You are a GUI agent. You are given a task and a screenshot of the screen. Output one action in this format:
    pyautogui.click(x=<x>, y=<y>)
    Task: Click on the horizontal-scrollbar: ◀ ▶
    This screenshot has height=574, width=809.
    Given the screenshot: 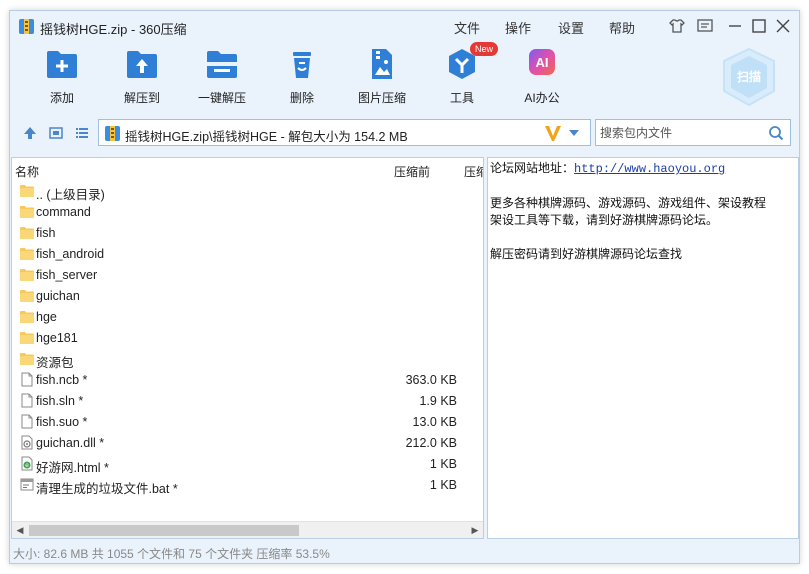 What is the action you would take?
    pyautogui.click(x=247, y=529)
    